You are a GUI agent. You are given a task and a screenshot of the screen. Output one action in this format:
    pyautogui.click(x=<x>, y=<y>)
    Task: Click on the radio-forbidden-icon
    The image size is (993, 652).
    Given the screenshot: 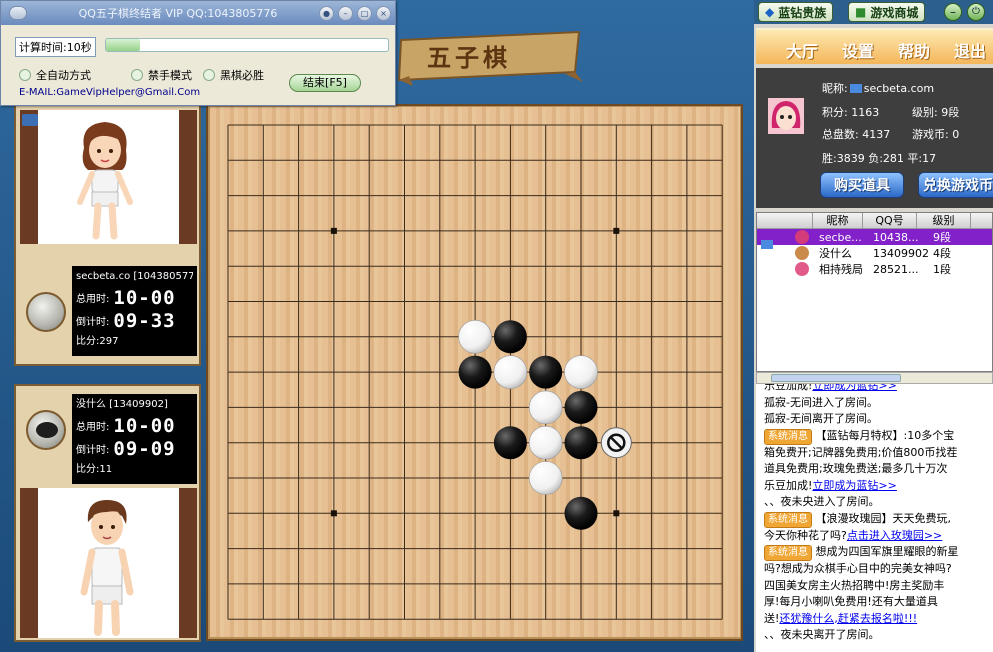 What is the action you would take?
    pyautogui.click(x=137, y=75)
    